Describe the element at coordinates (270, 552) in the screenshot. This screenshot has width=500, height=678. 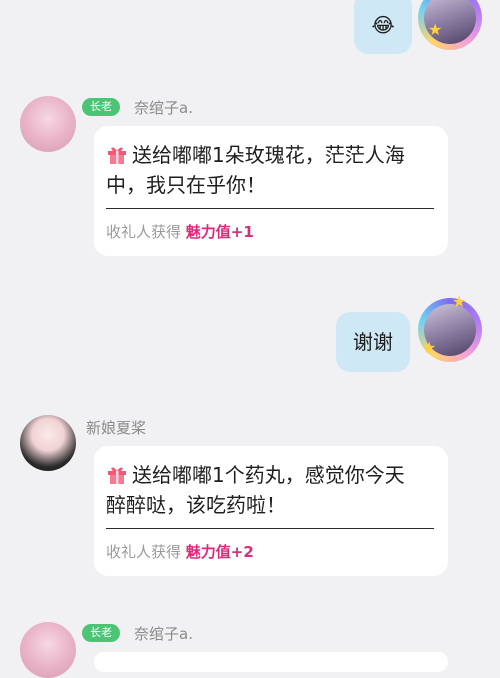
I see `receiver-reward: 收礼人获得 魅力值+2` at that location.